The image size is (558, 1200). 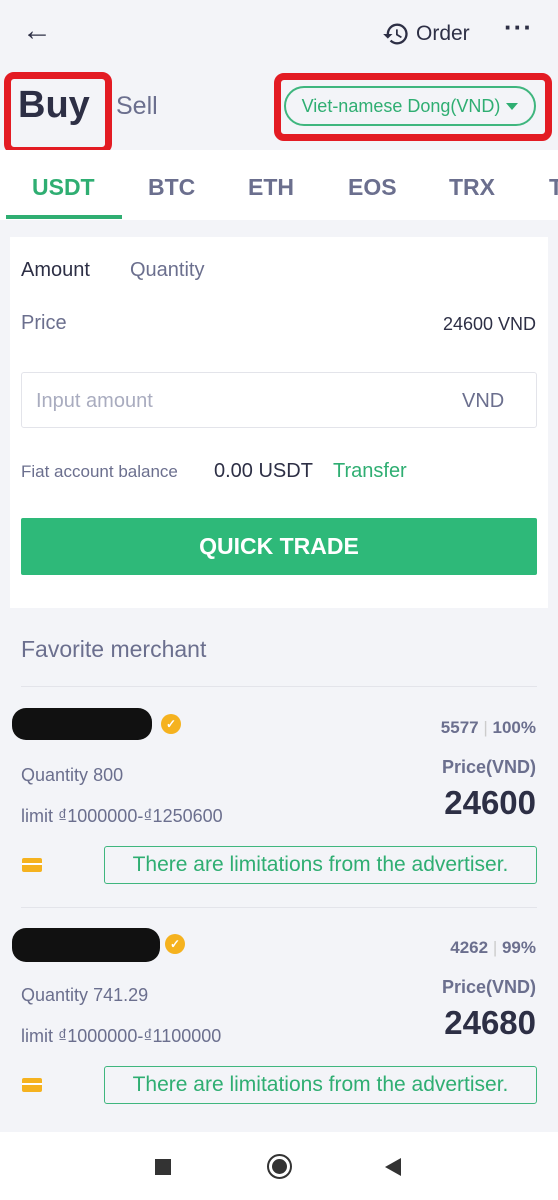 I want to click on active-tab-indicator, so click(x=64, y=217).